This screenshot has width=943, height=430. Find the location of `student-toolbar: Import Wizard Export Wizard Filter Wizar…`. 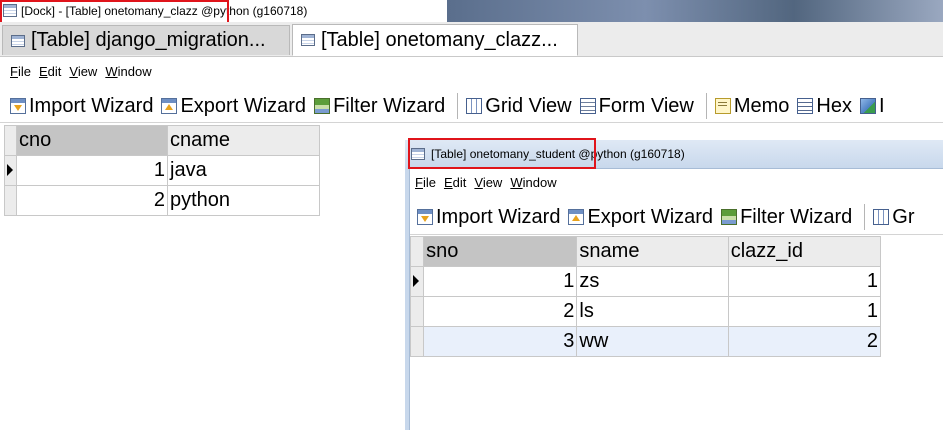

student-toolbar: Import Wizard Export Wizard Filter Wizar… is located at coordinates (670, 217).